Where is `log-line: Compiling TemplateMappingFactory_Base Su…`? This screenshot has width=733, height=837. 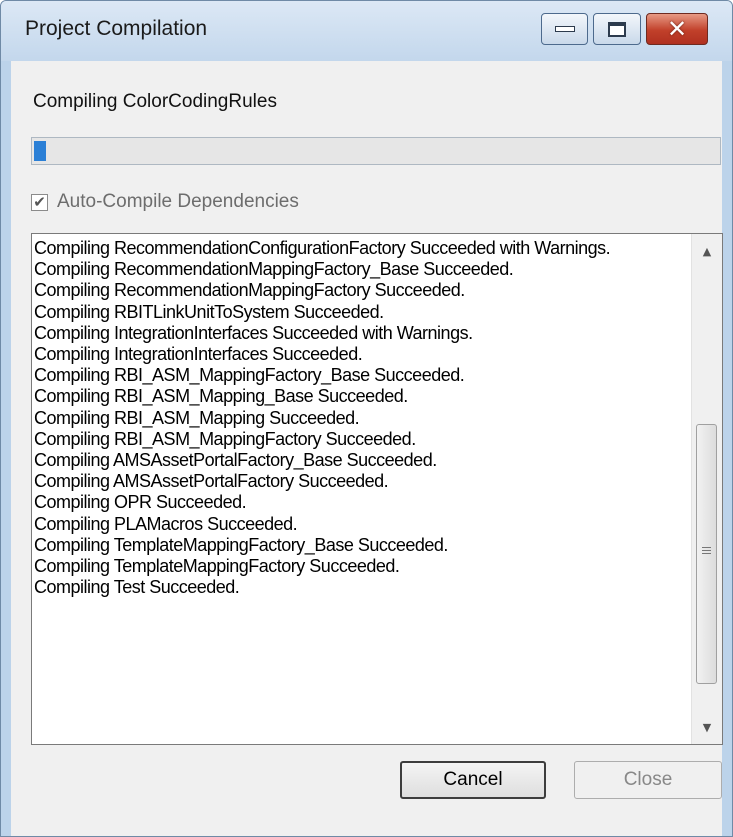
log-line: Compiling TemplateMappingFactory_Base Su… is located at coordinates (241, 544).